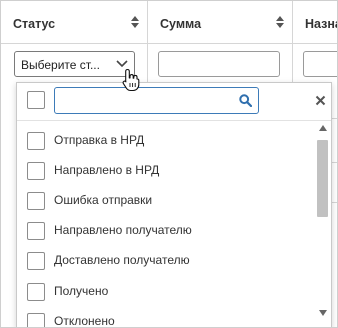 The image size is (338, 328). I want to click on option-label: Направлено получателю, so click(123, 230).